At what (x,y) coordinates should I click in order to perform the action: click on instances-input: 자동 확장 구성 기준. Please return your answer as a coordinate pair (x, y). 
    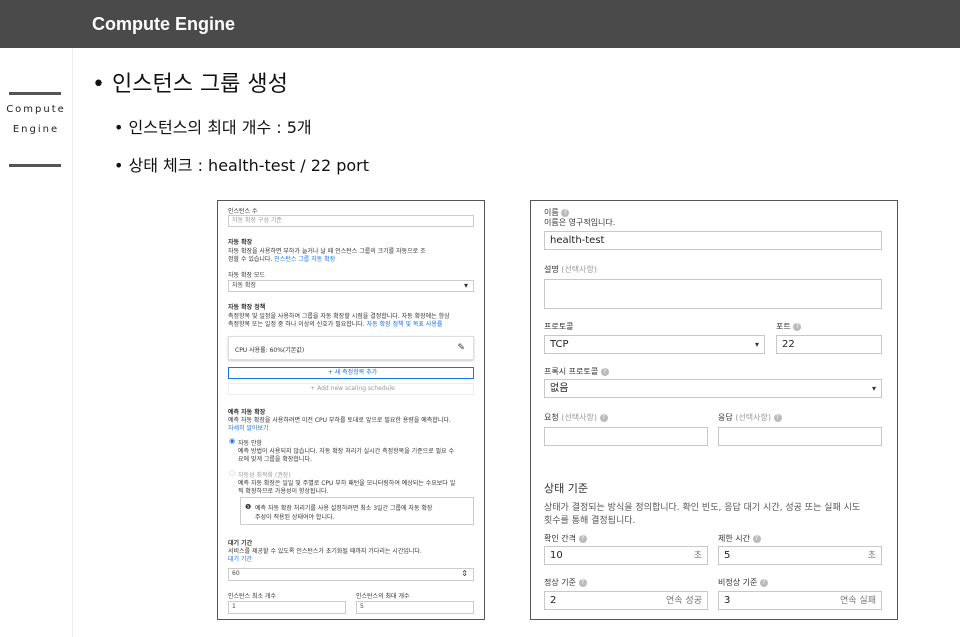
    Looking at the image, I should click on (351, 221).